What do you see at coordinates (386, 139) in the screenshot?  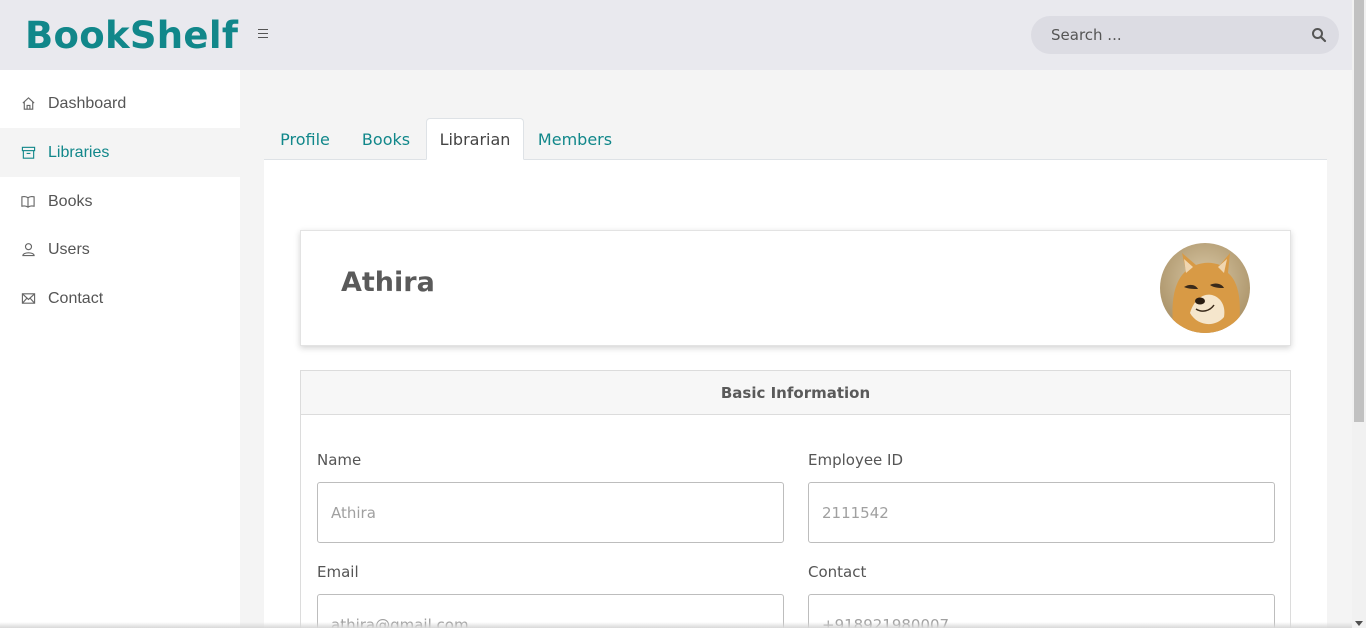 I see `tab-books: Books` at bounding box center [386, 139].